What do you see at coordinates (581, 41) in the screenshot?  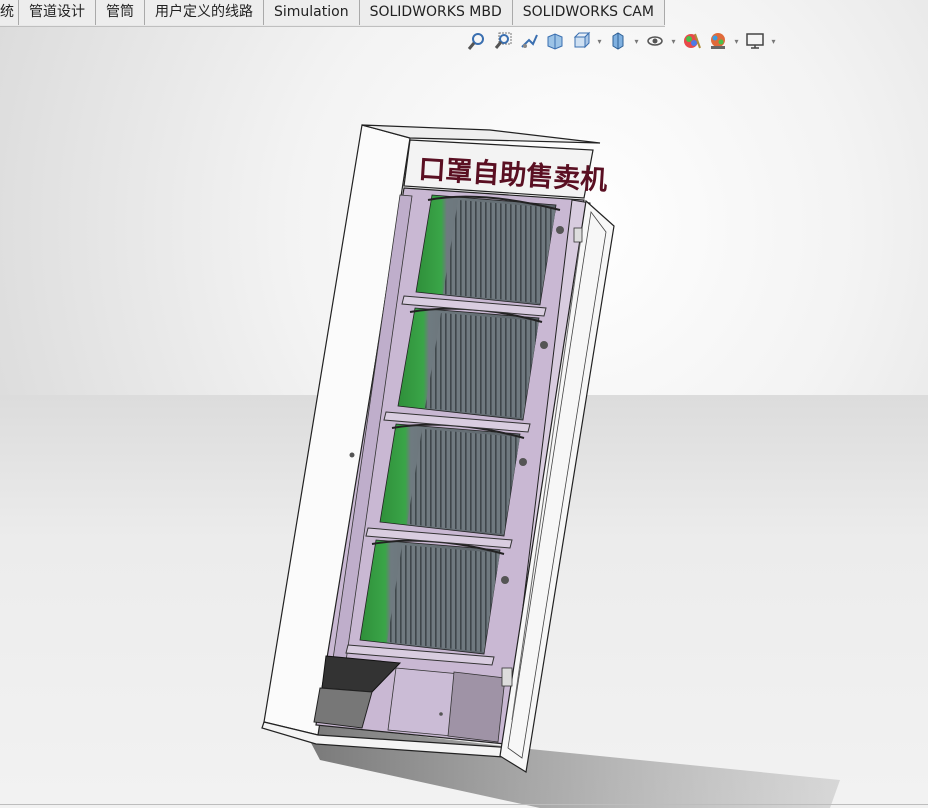 I see `view-orientation-icon` at bounding box center [581, 41].